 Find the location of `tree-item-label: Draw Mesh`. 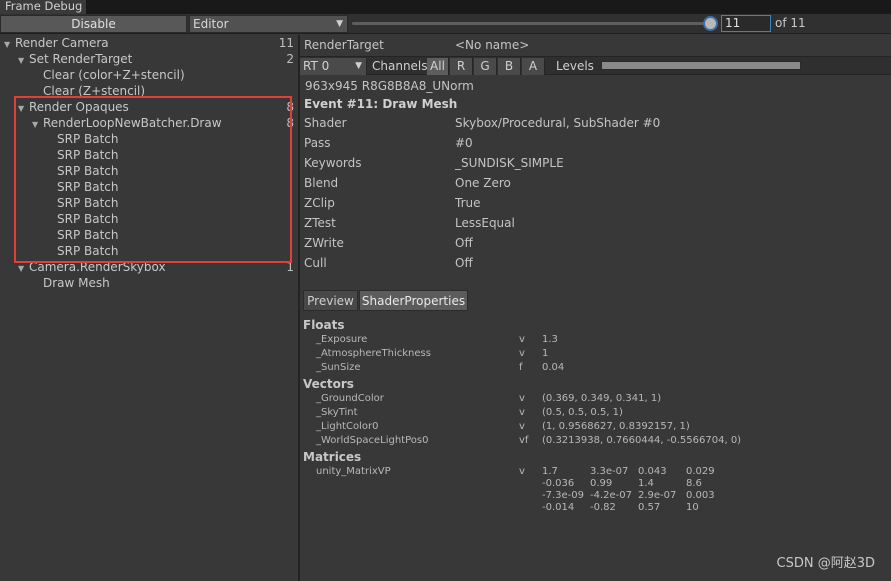

tree-item-label: Draw Mesh is located at coordinates (76, 283).